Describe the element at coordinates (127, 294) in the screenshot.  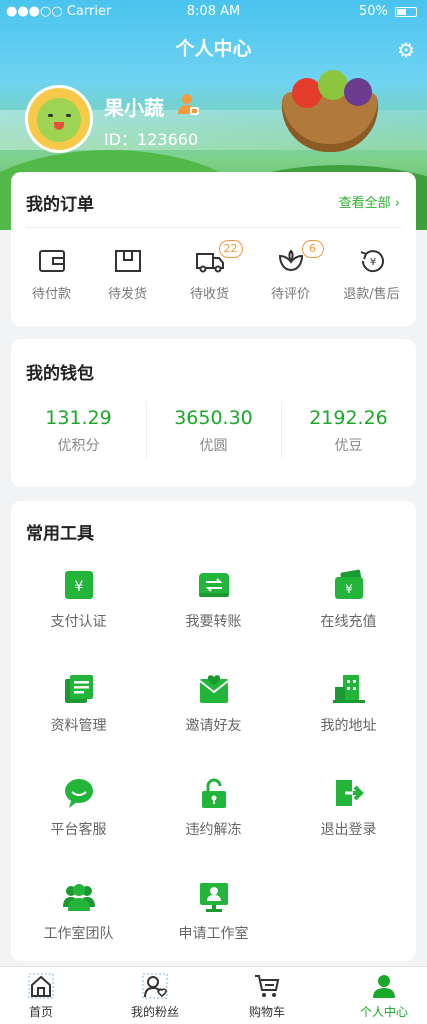
I see `order-status-label: 待发货` at that location.